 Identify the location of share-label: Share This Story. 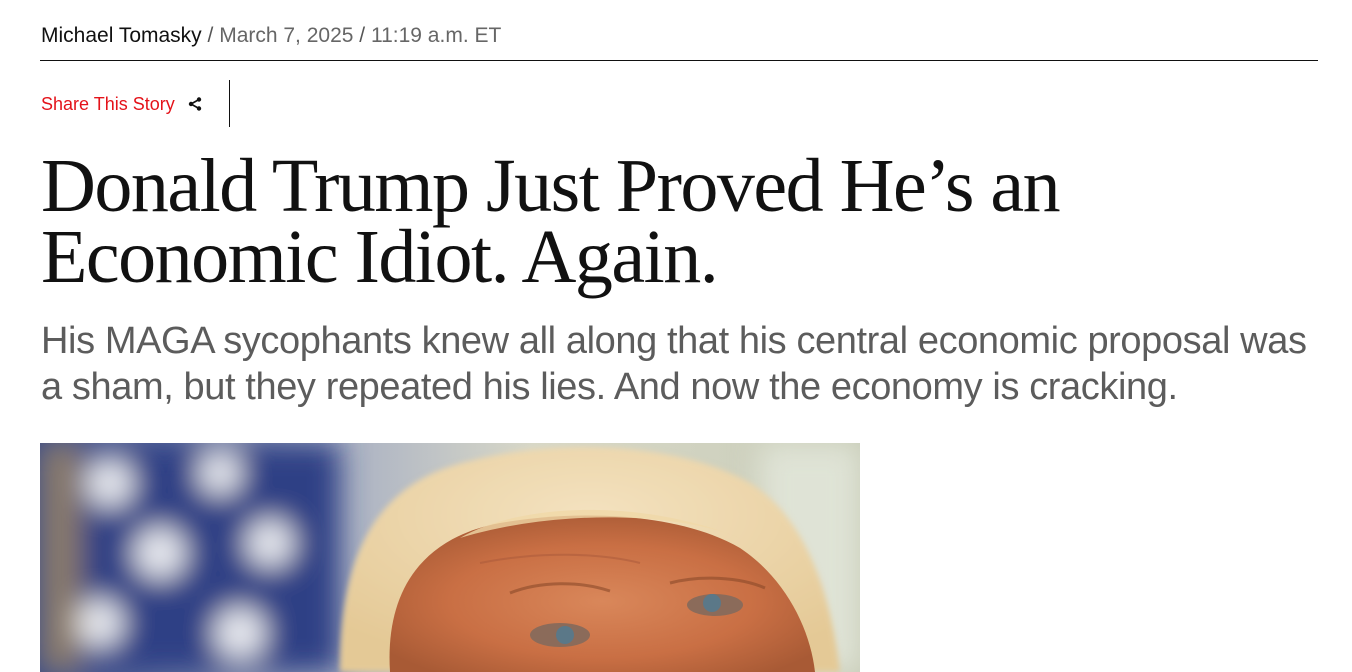
(108, 104).